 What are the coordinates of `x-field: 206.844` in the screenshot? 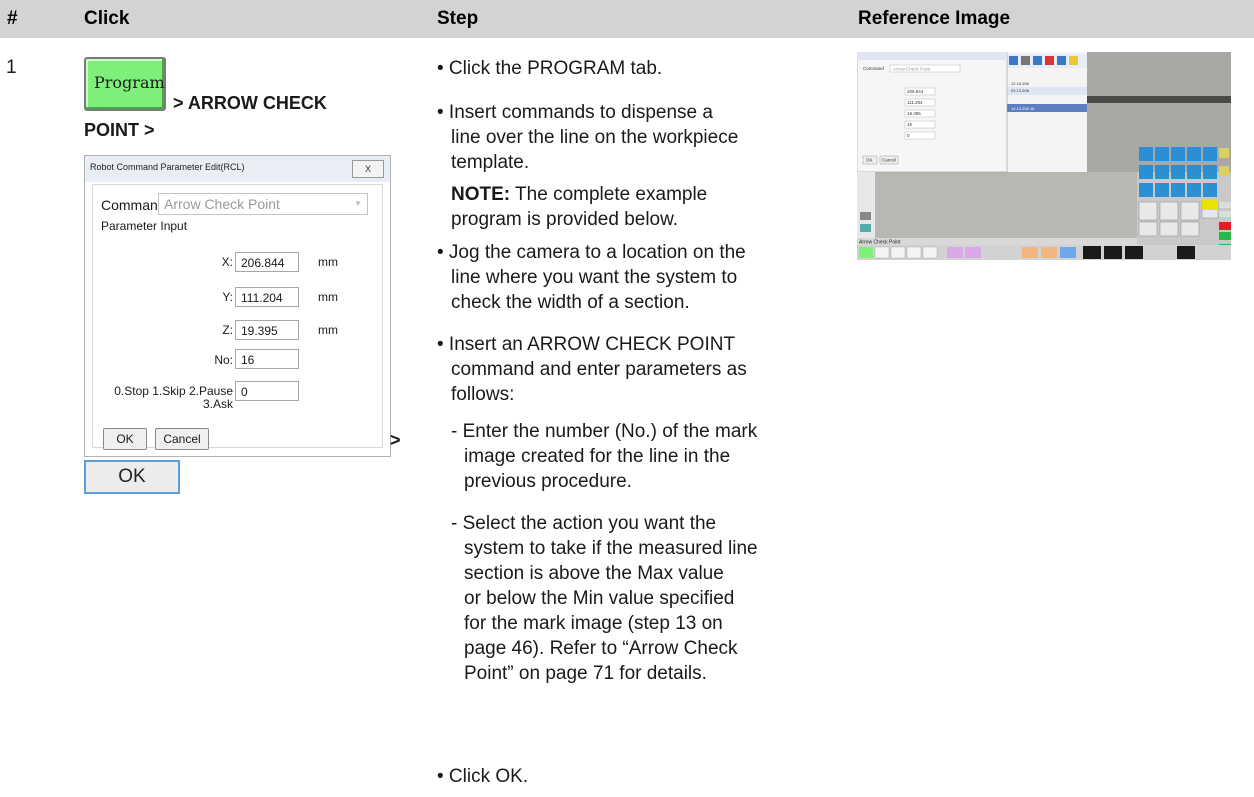 It's located at (267, 262).